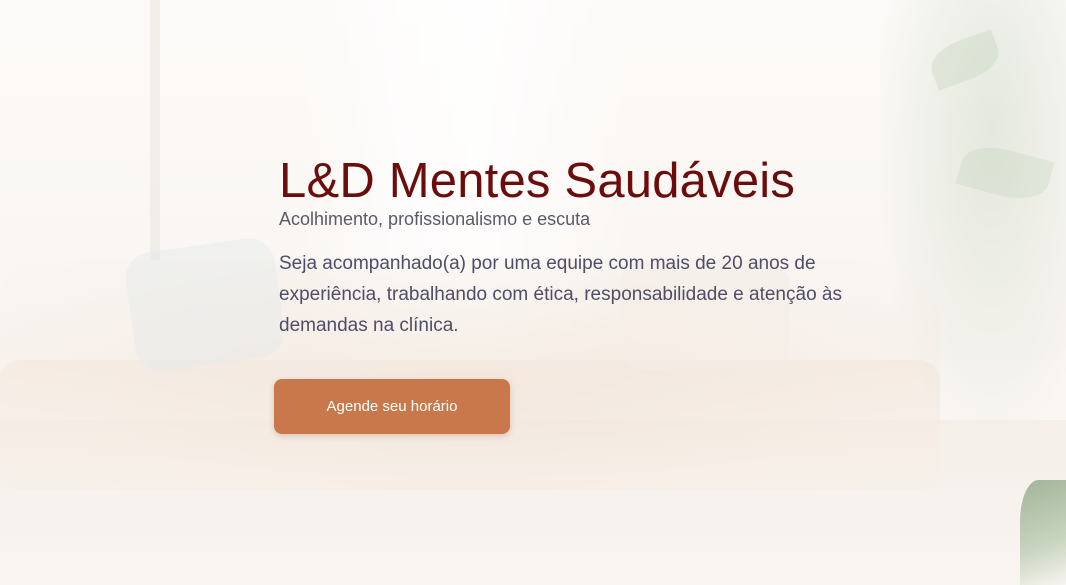 This screenshot has height=585, width=1066. Describe the element at coordinates (392, 406) in the screenshot. I see `schedule-appointment-button: Agende seu horário` at that location.